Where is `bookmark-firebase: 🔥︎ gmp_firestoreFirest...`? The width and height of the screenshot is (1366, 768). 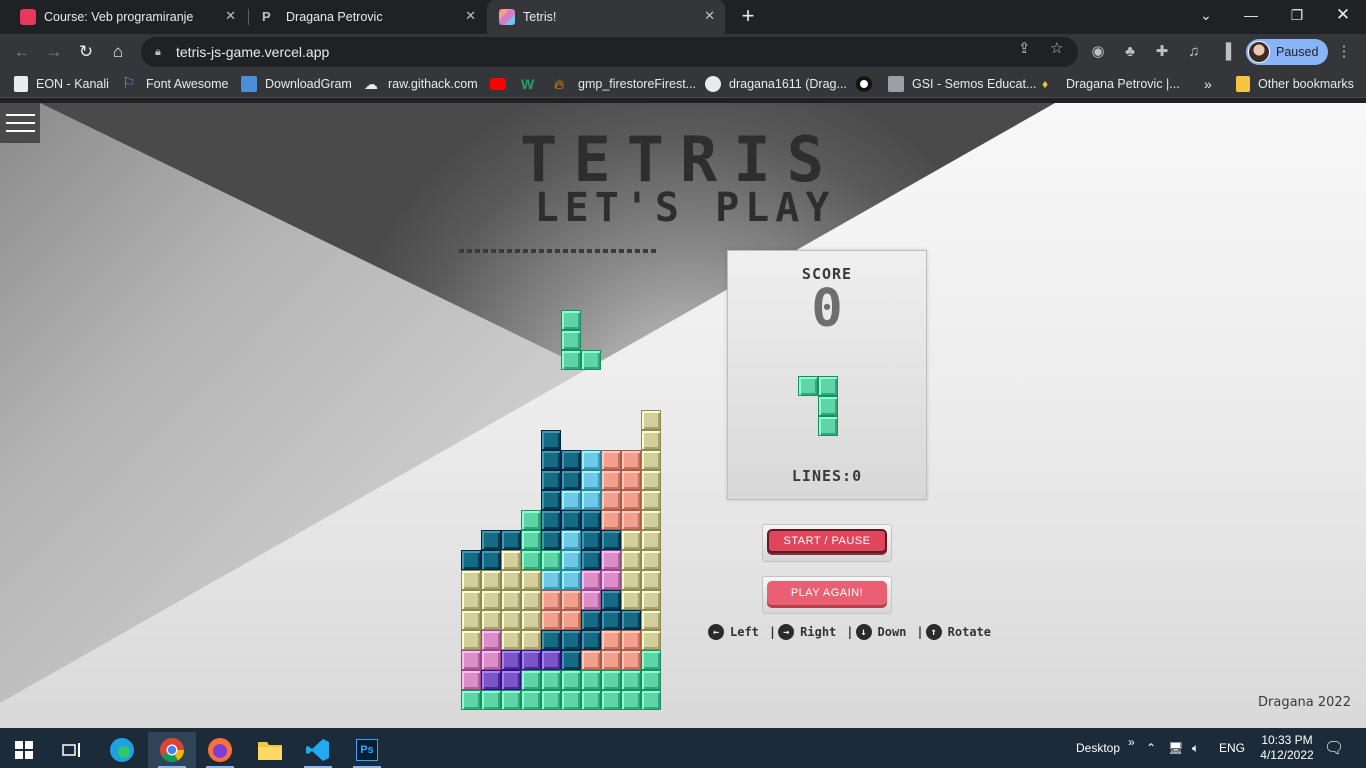 bookmark-firebase: 🔥︎ gmp_firestoreFirest... is located at coordinates (625, 84).